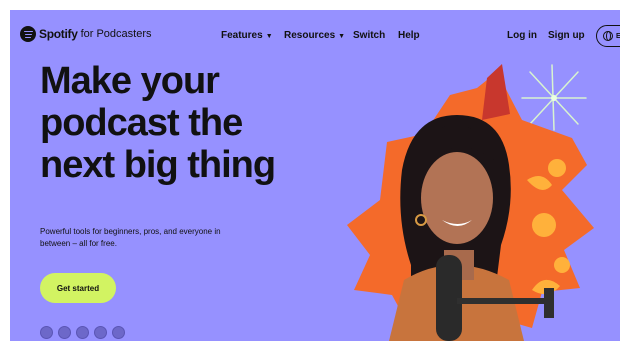 Image resolution: width=628 pixels, height=341 pixels. I want to click on signup-link: Sign up, so click(566, 35).